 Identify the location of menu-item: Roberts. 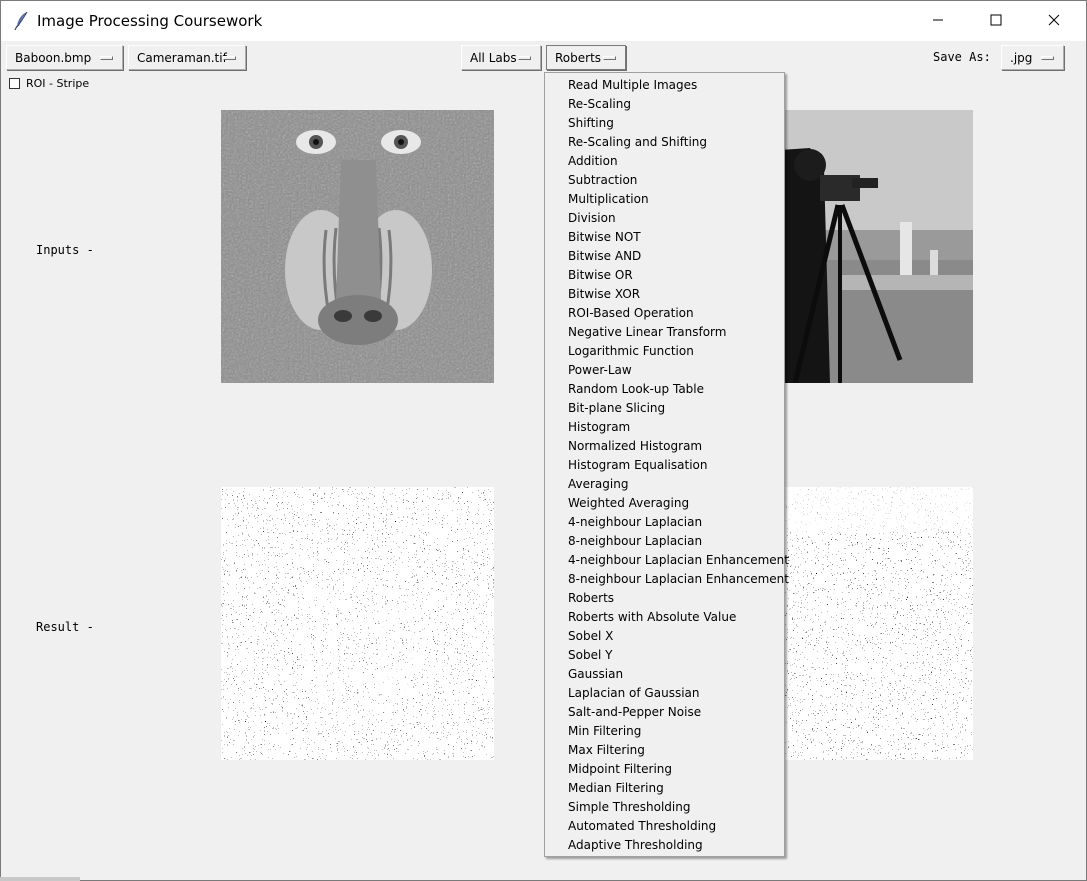
(664, 598).